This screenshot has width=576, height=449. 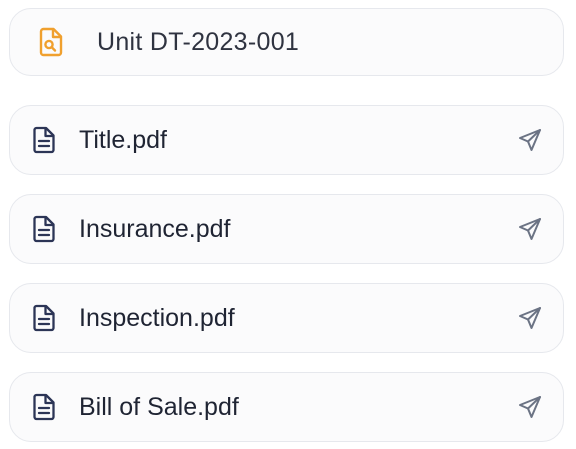 I want to click on file-name: Inspection.pdf, so click(x=157, y=317).